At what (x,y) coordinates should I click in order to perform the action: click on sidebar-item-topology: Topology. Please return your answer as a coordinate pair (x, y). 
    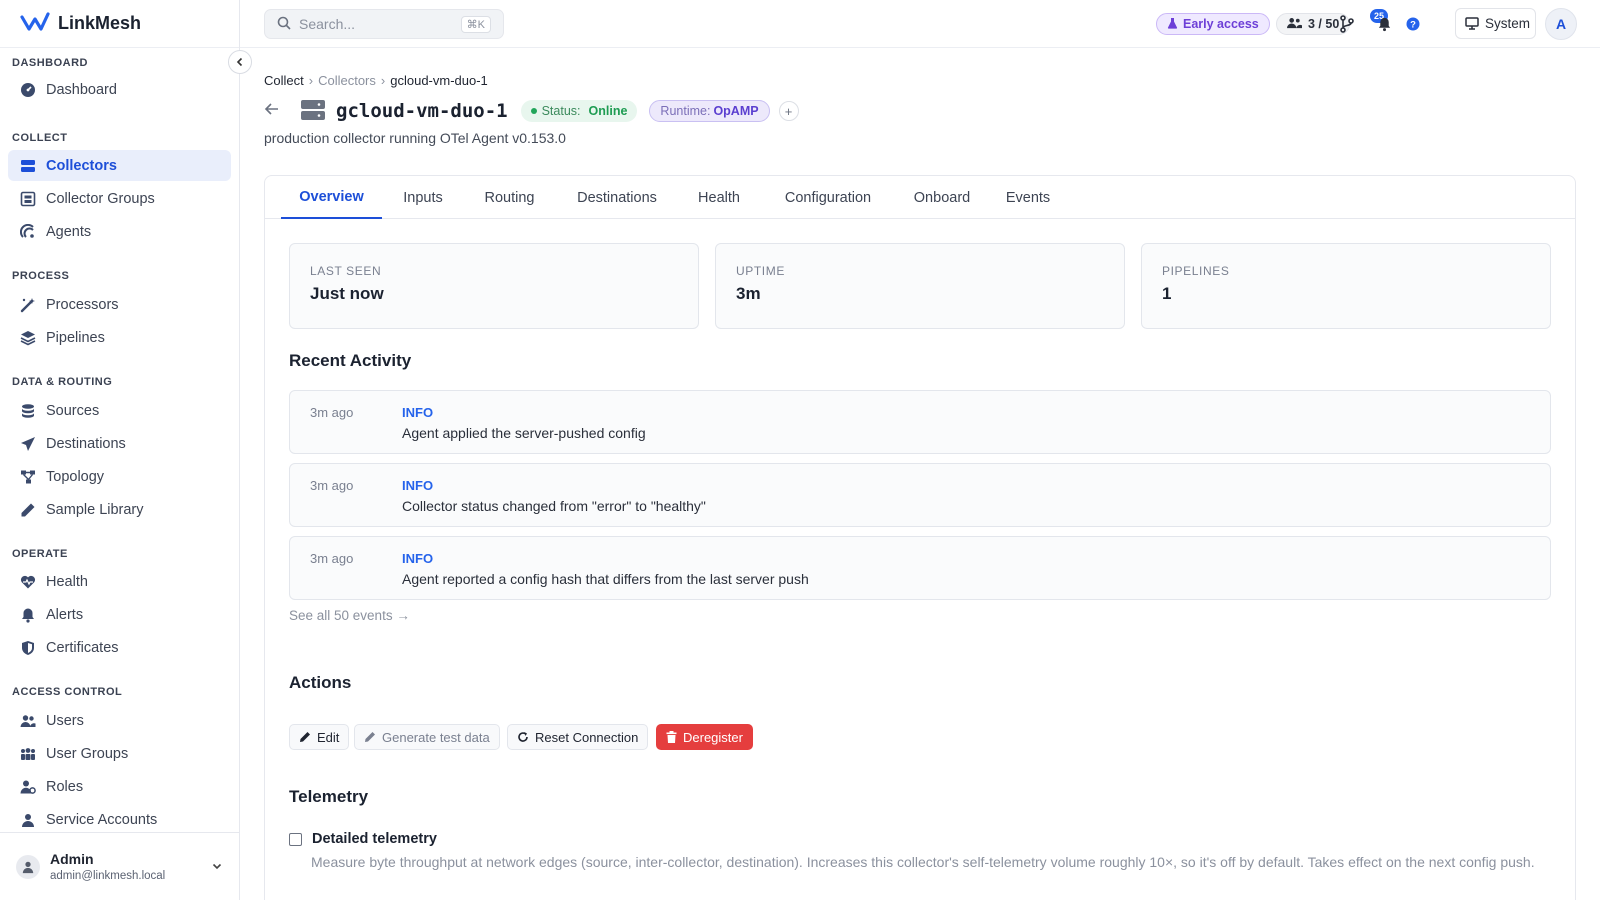
    Looking at the image, I should click on (119, 476).